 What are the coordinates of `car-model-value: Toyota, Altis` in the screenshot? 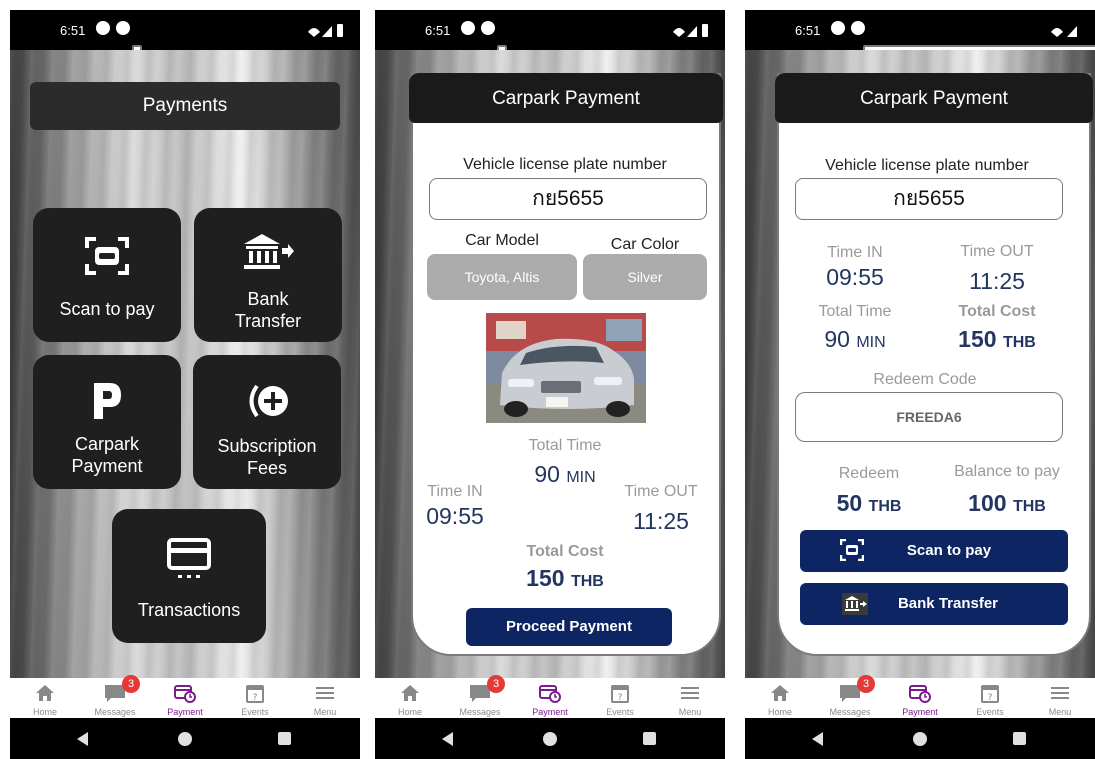 It's located at (502, 277).